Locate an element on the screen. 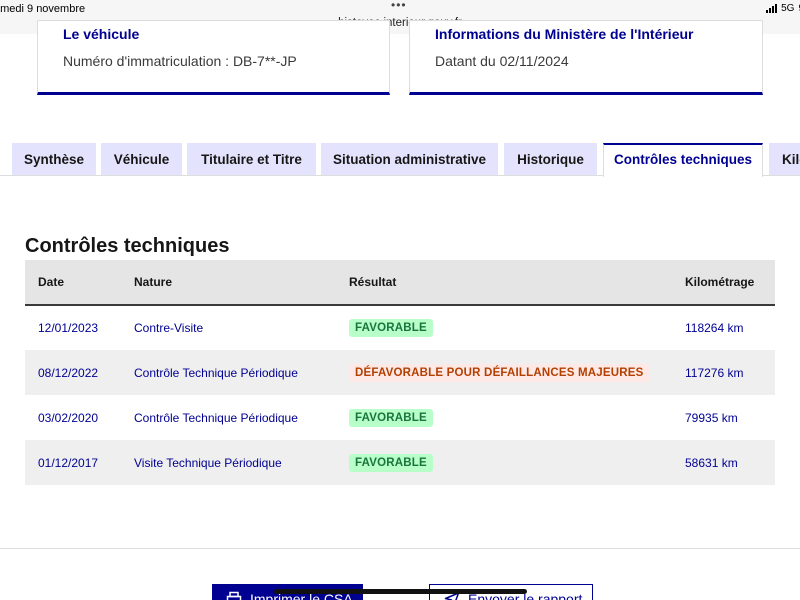  row-date: 01/12/2017 is located at coordinates (73, 462).